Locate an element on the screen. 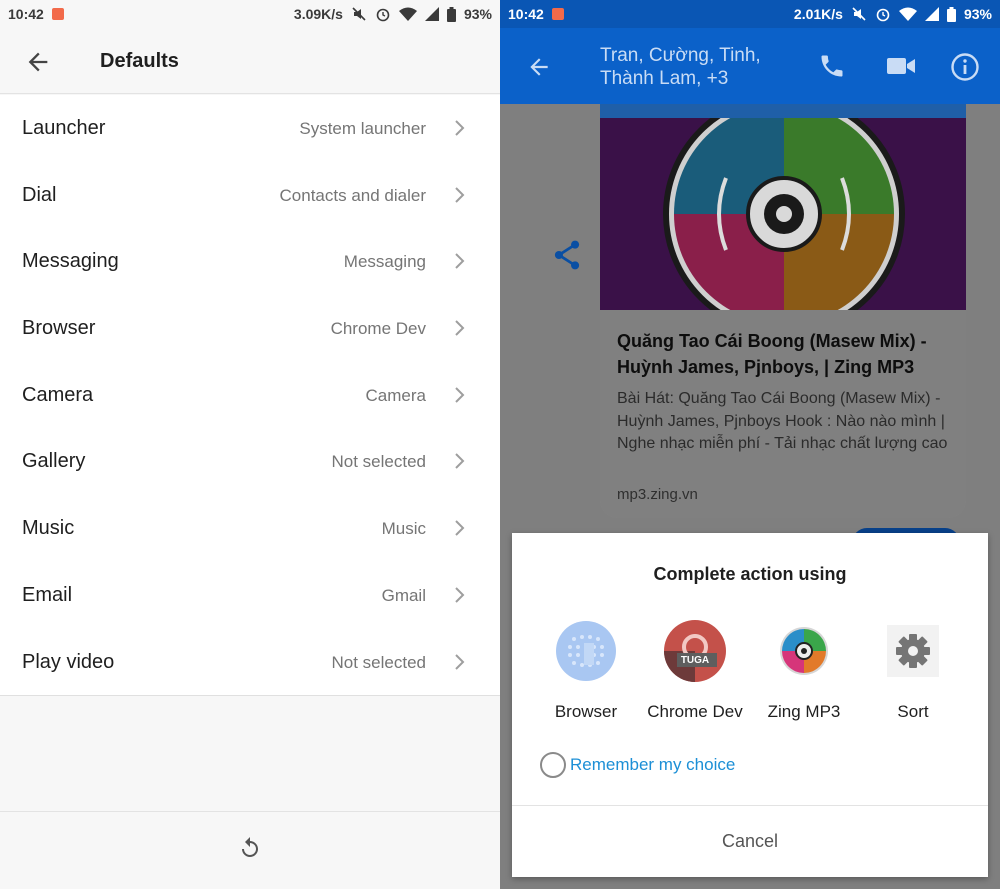  card-top-strip is located at coordinates (783, 111).